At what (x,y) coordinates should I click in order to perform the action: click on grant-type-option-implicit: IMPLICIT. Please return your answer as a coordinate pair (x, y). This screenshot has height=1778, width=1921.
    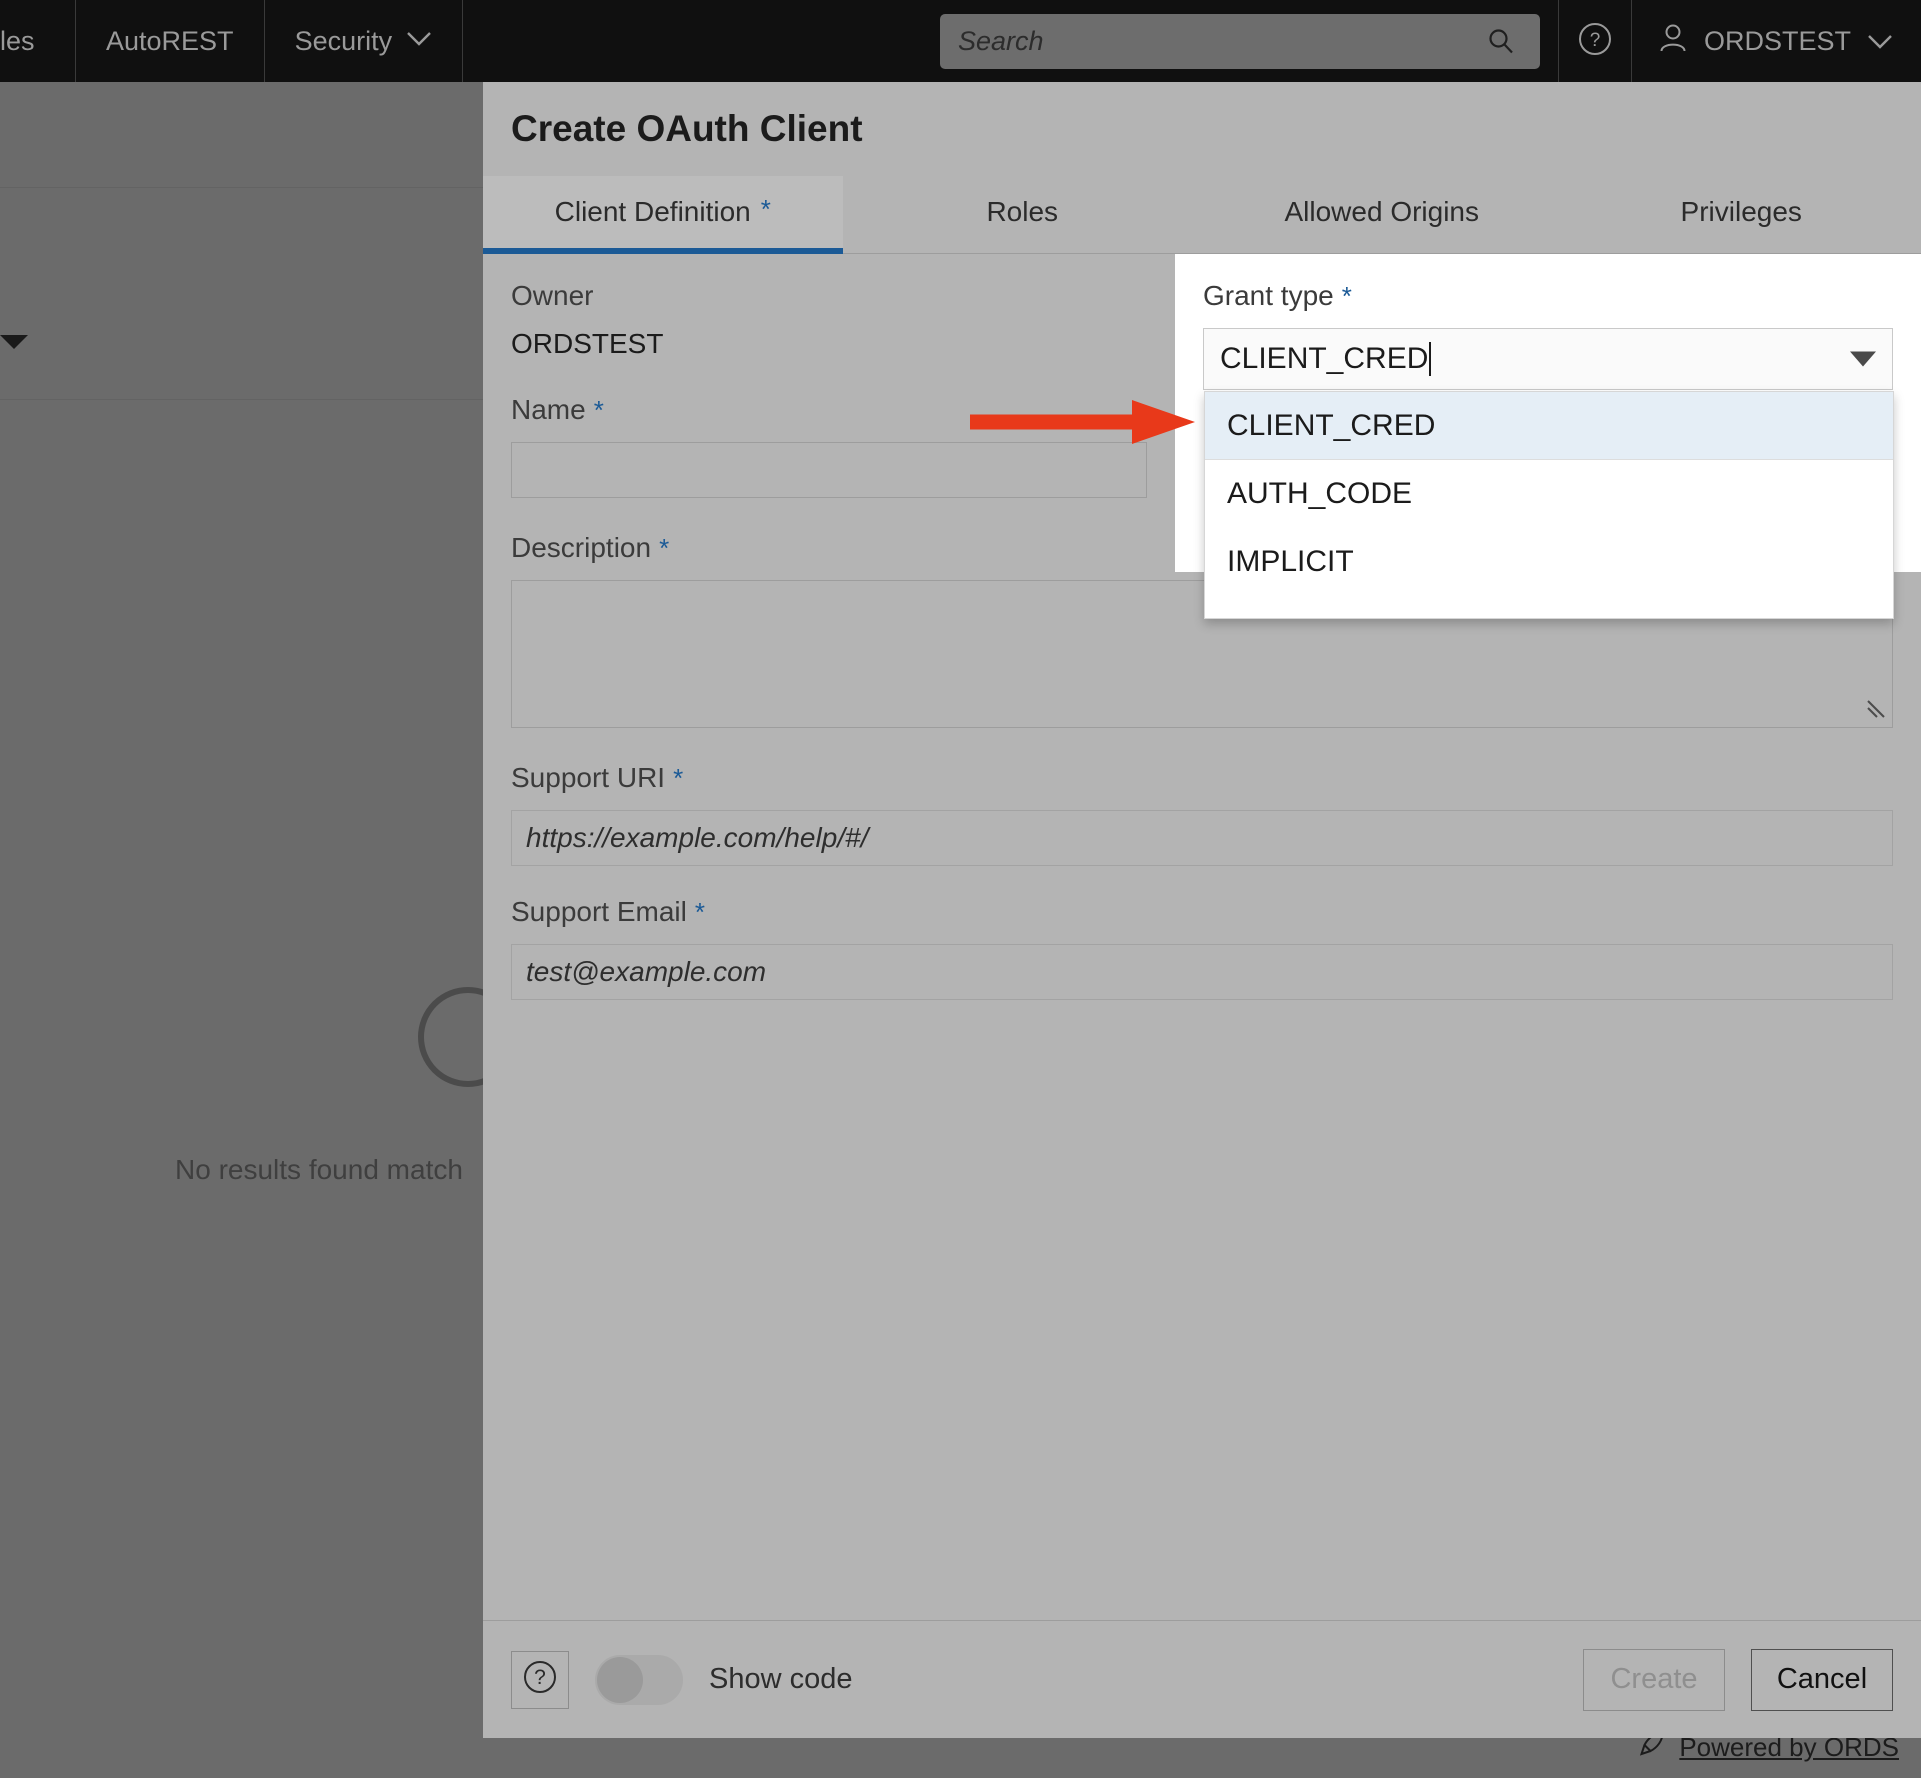
    Looking at the image, I should click on (1549, 562).